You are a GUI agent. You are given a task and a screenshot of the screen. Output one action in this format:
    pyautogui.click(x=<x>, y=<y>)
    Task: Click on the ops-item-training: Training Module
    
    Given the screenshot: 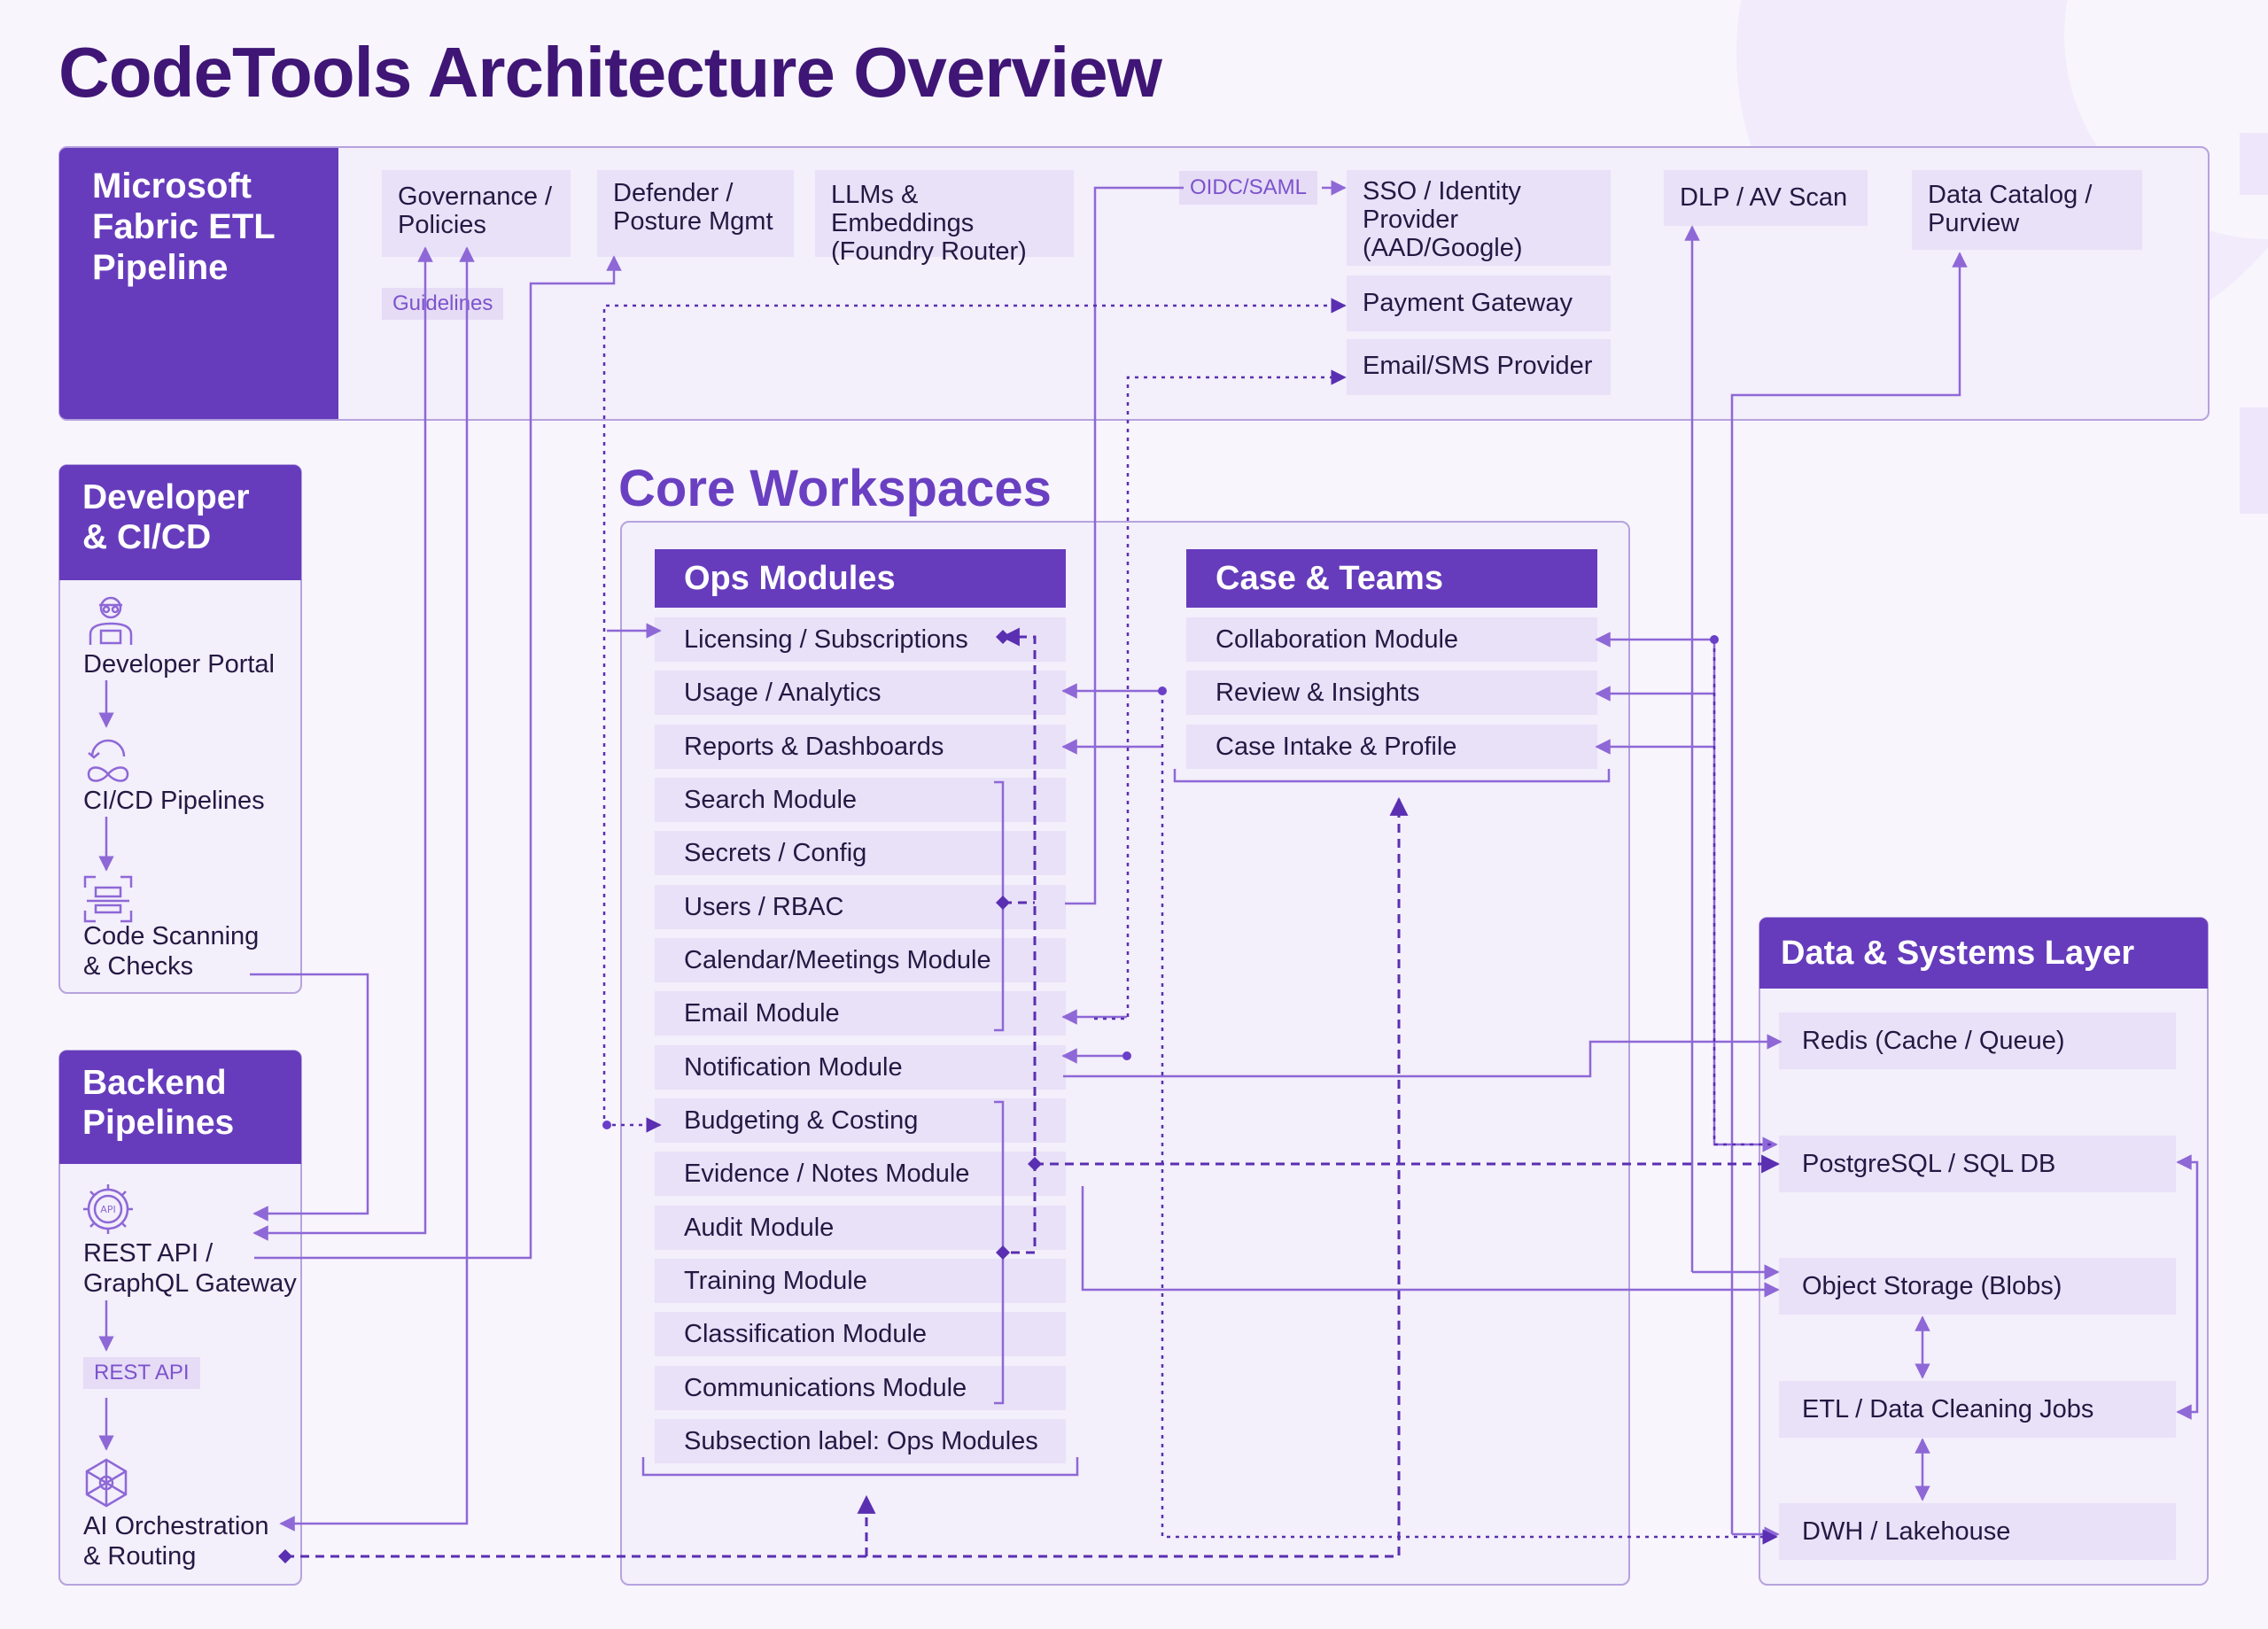 What is the action you would take?
    pyautogui.click(x=860, y=1281)
    